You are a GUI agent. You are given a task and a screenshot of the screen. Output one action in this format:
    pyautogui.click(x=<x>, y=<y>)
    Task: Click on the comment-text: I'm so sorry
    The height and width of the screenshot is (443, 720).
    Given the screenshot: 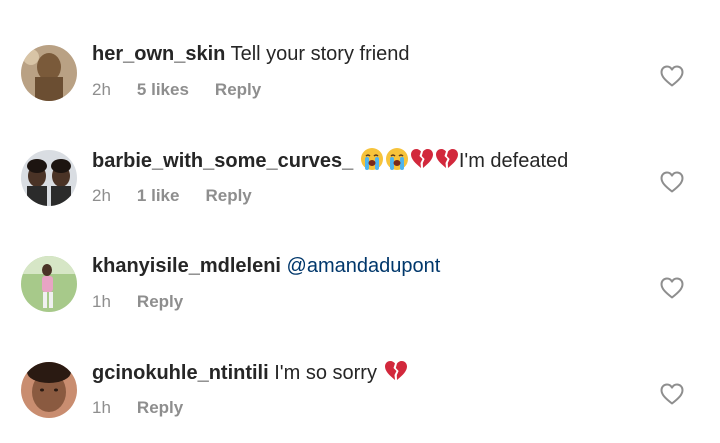 What is the action you would take?
    pyautogui.click(x=322, y=373)
    